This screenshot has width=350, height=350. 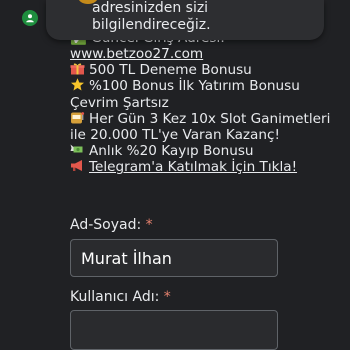 I want to click on bonus-line-1: 500 TL Deneme Bonusu, so click(x=205, y=70).